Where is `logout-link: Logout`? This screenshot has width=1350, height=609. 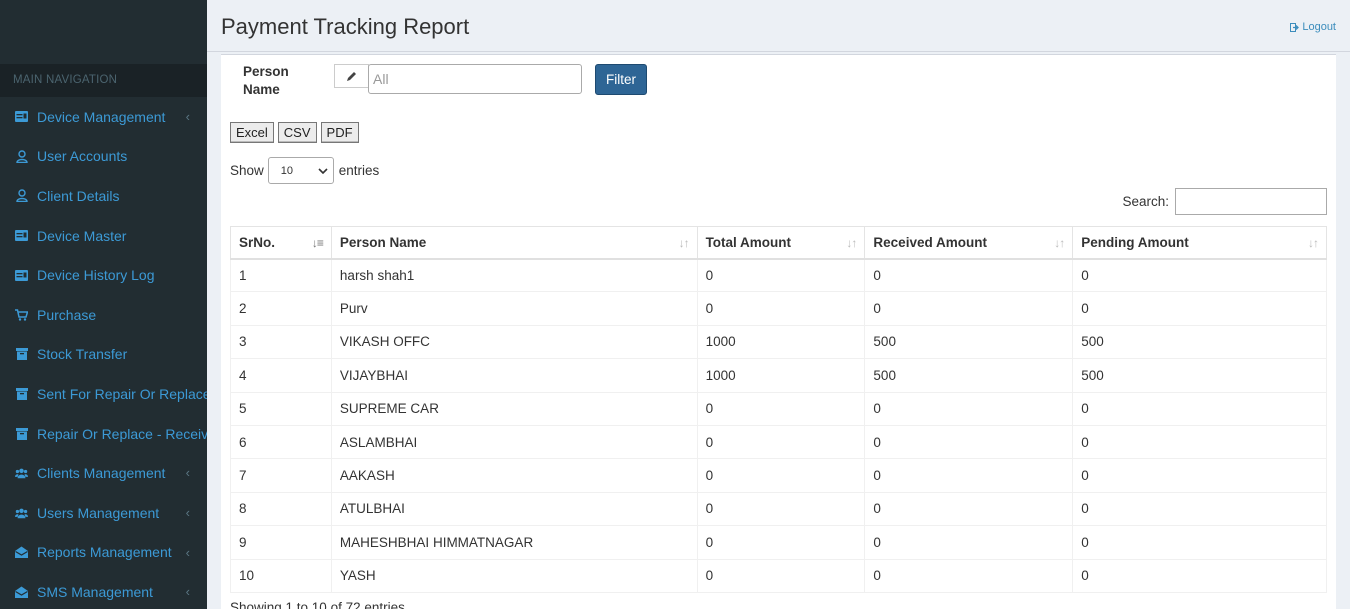
logout-link: Logout is located at coordinates (1313, 27).